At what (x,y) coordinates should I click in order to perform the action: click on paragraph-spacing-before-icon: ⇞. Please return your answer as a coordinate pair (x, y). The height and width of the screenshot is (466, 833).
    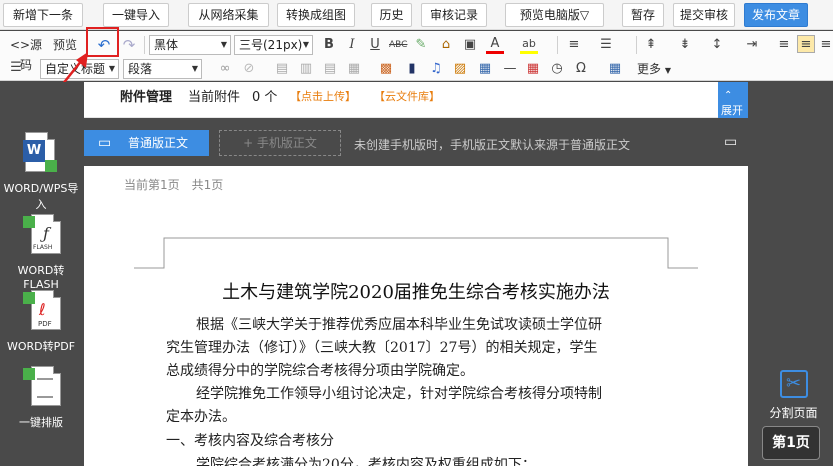
    Looking at the image, I should click on (651, 45).